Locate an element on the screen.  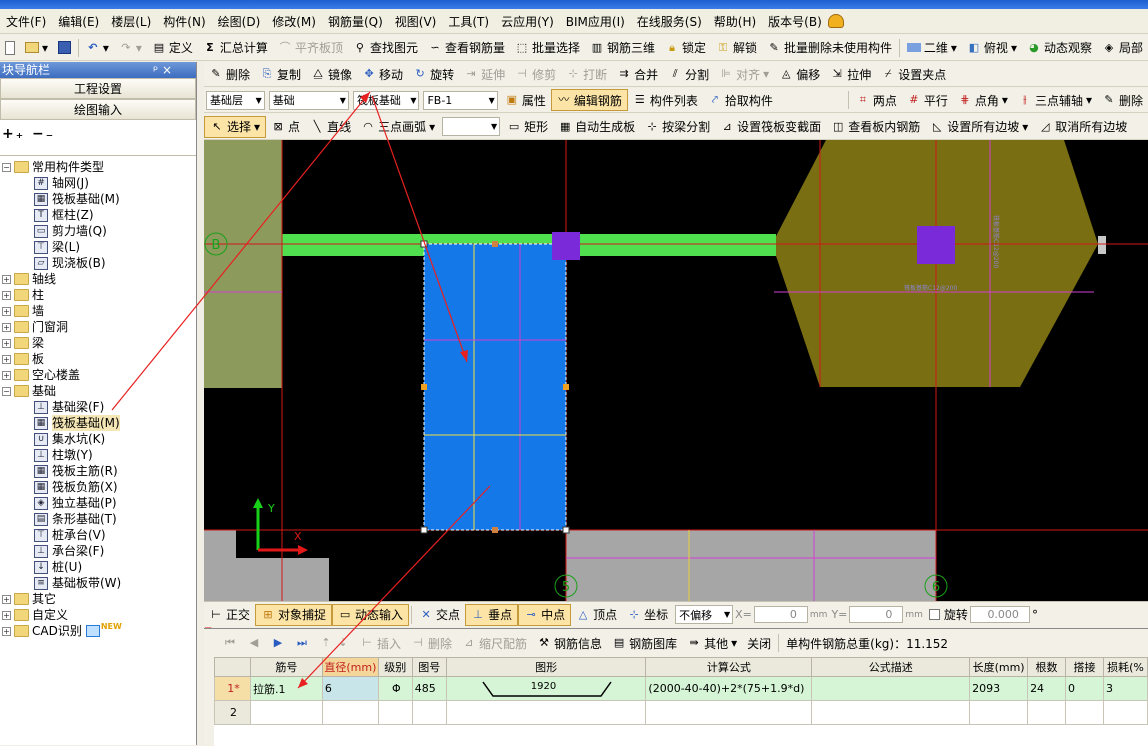
batch-delete-button: ✎ 批量删除未使用构件 is located at coordinates (829, 48).